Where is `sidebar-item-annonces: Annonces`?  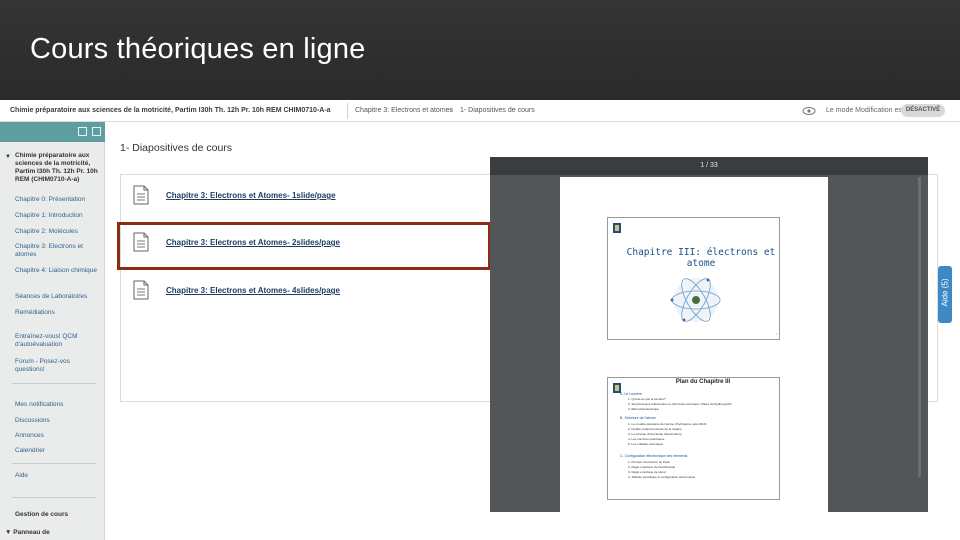 sidebar-item-annonces: Annonces is located at coordinates (57, 436).